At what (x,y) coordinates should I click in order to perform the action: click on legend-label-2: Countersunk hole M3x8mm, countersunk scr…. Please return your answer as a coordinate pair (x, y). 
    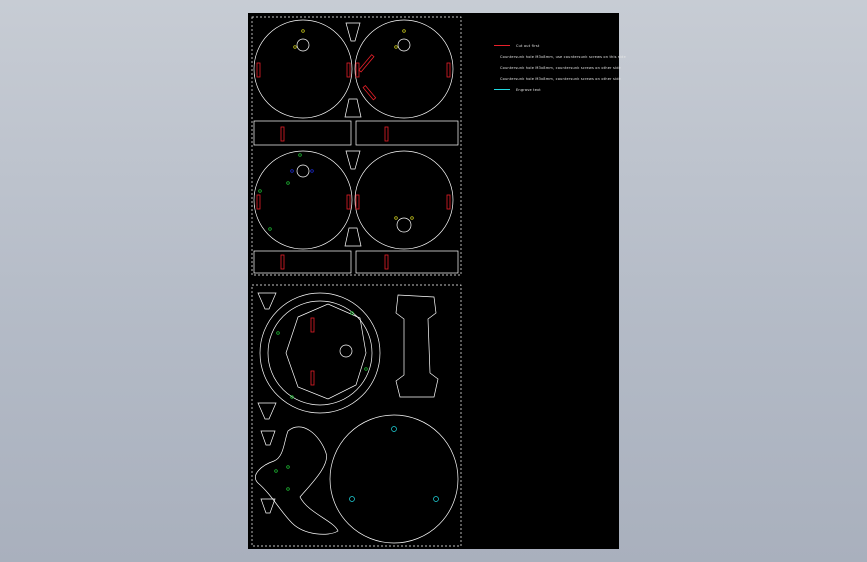
    Looking at the image, I should click on (560, 67).